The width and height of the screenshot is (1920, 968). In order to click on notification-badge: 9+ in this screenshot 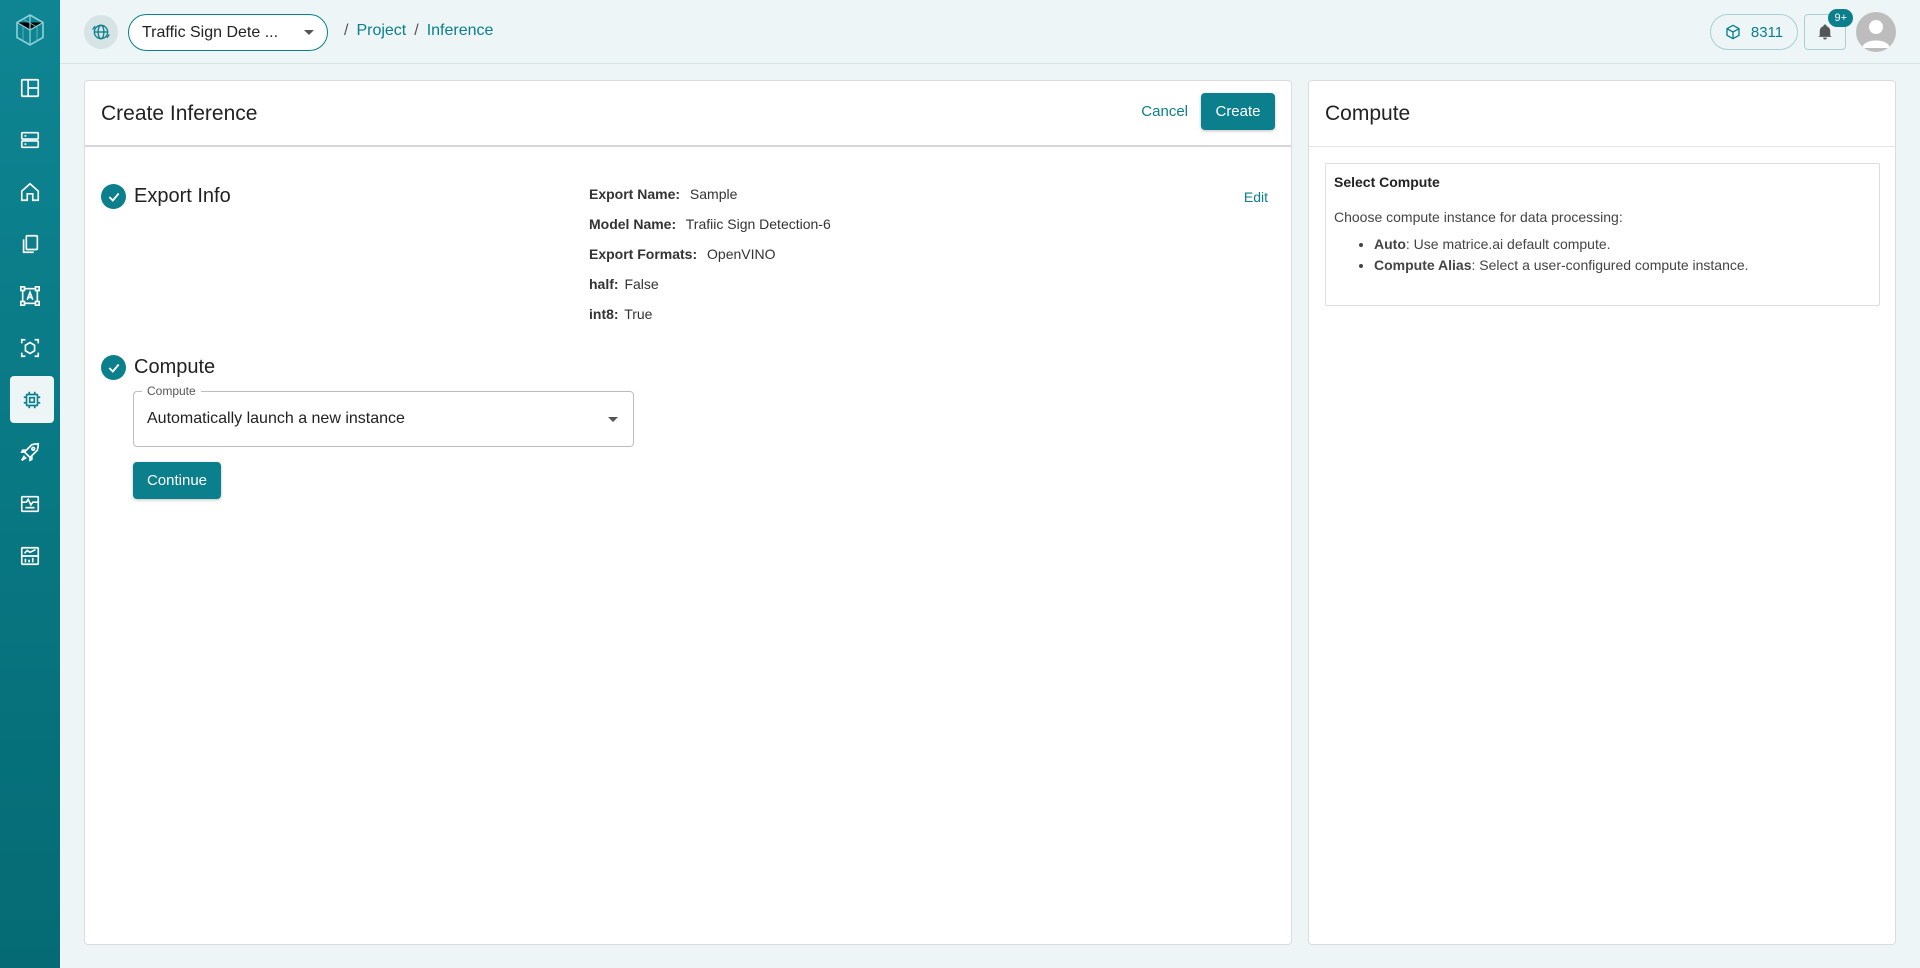, I will do `click(1840, 18)`.